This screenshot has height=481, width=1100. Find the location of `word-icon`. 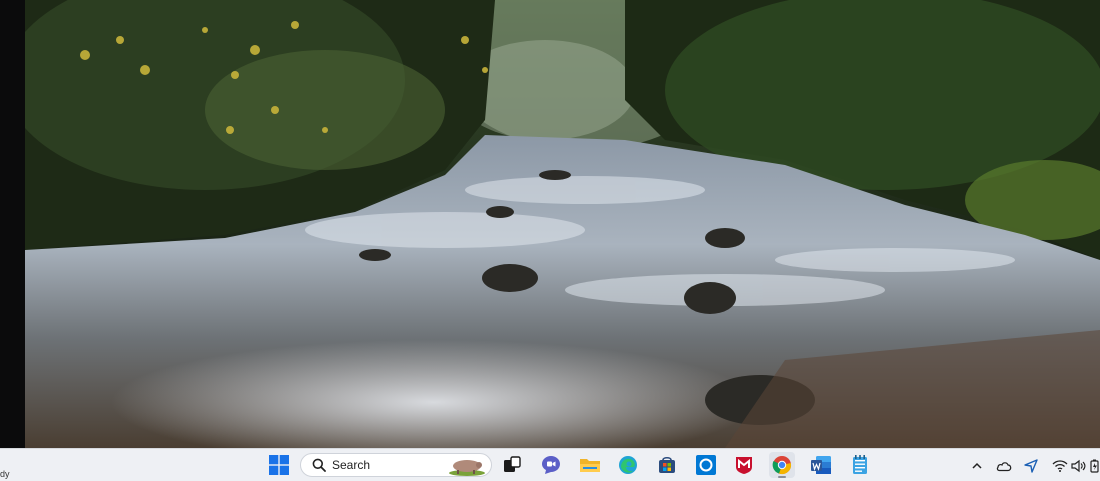

word-icon is located at coordinates (821, 465).